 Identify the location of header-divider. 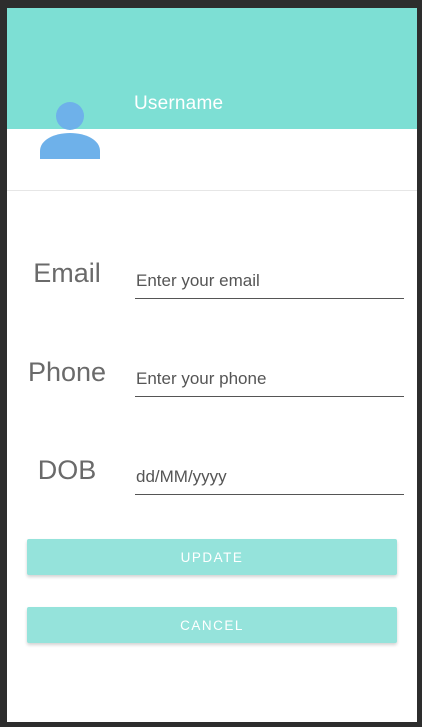
(212, 190).